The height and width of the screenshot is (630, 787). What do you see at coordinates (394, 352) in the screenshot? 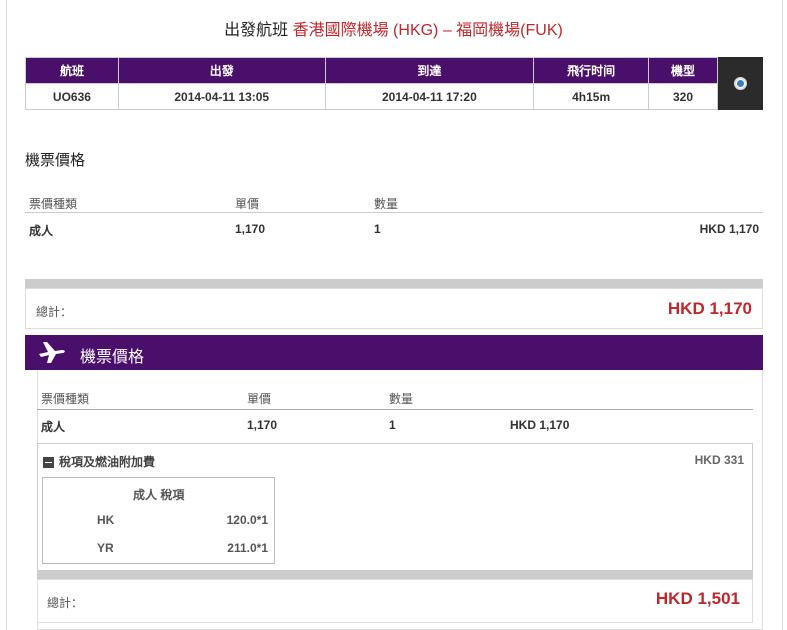
I see `fare-detail-header: 機票價格` at bounding box center [394, 352].